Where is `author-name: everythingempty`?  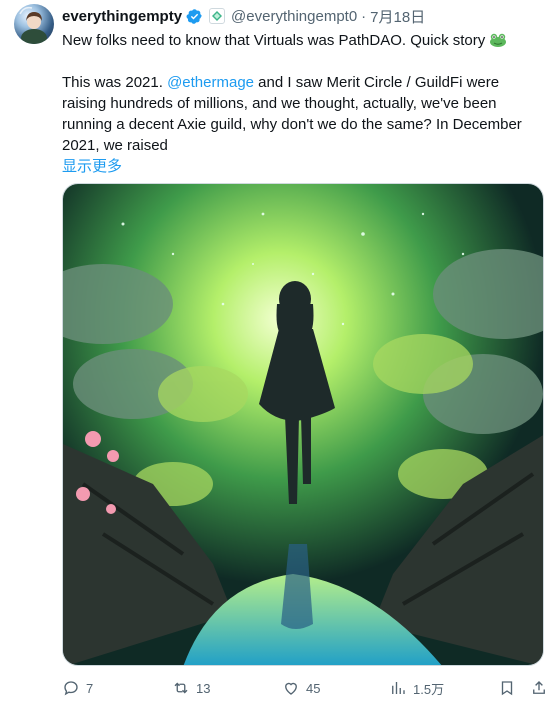 author-name: everythingempty is located at coordinates (122, 16).